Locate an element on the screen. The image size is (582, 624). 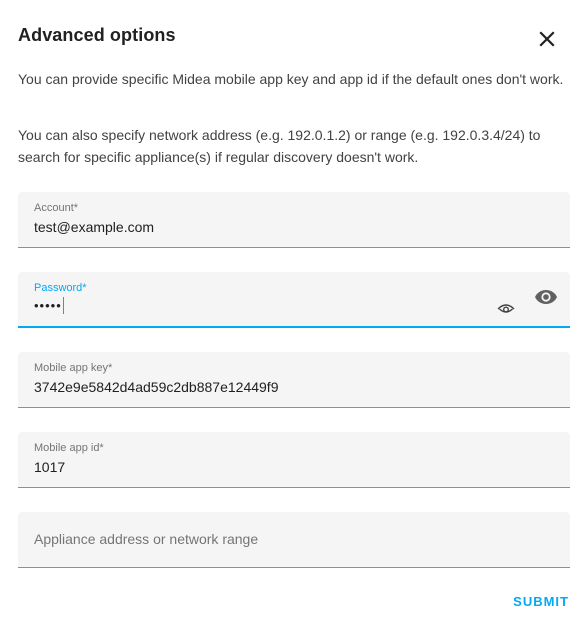
appliance-address-field: Appliance address or network range is located at coordinates (294, 540).